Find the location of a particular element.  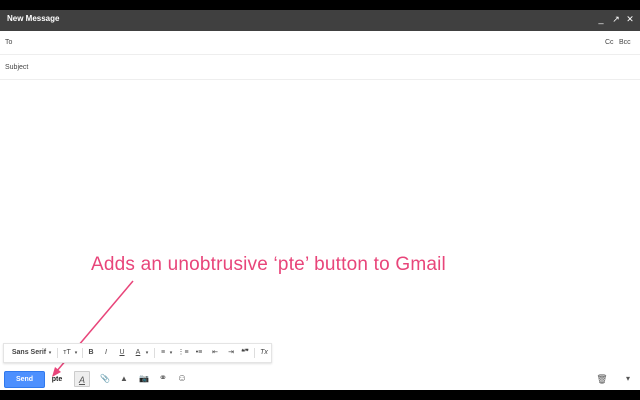

send-button: Send is located at coordinates (24, 379).